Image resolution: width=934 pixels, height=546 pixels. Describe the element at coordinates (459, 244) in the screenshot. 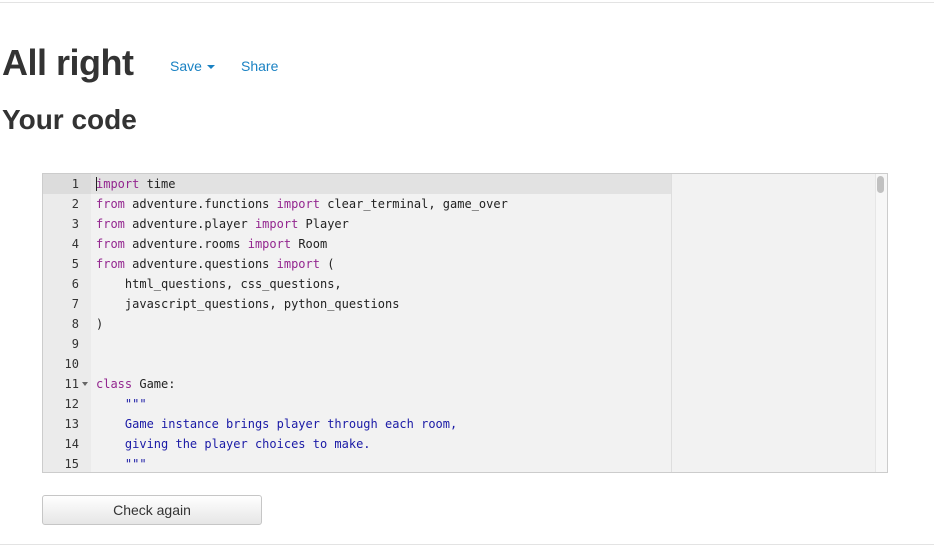

I see `code-line: 4 from adventure.rooms import Room` at that location.